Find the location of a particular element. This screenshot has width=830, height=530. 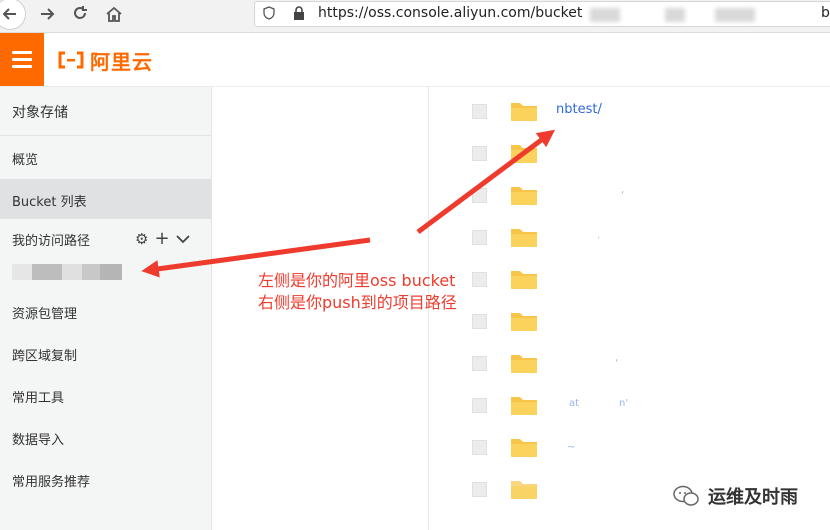

sidebar-item-data-import: 数据导入 is located at coordinates (105, 437).